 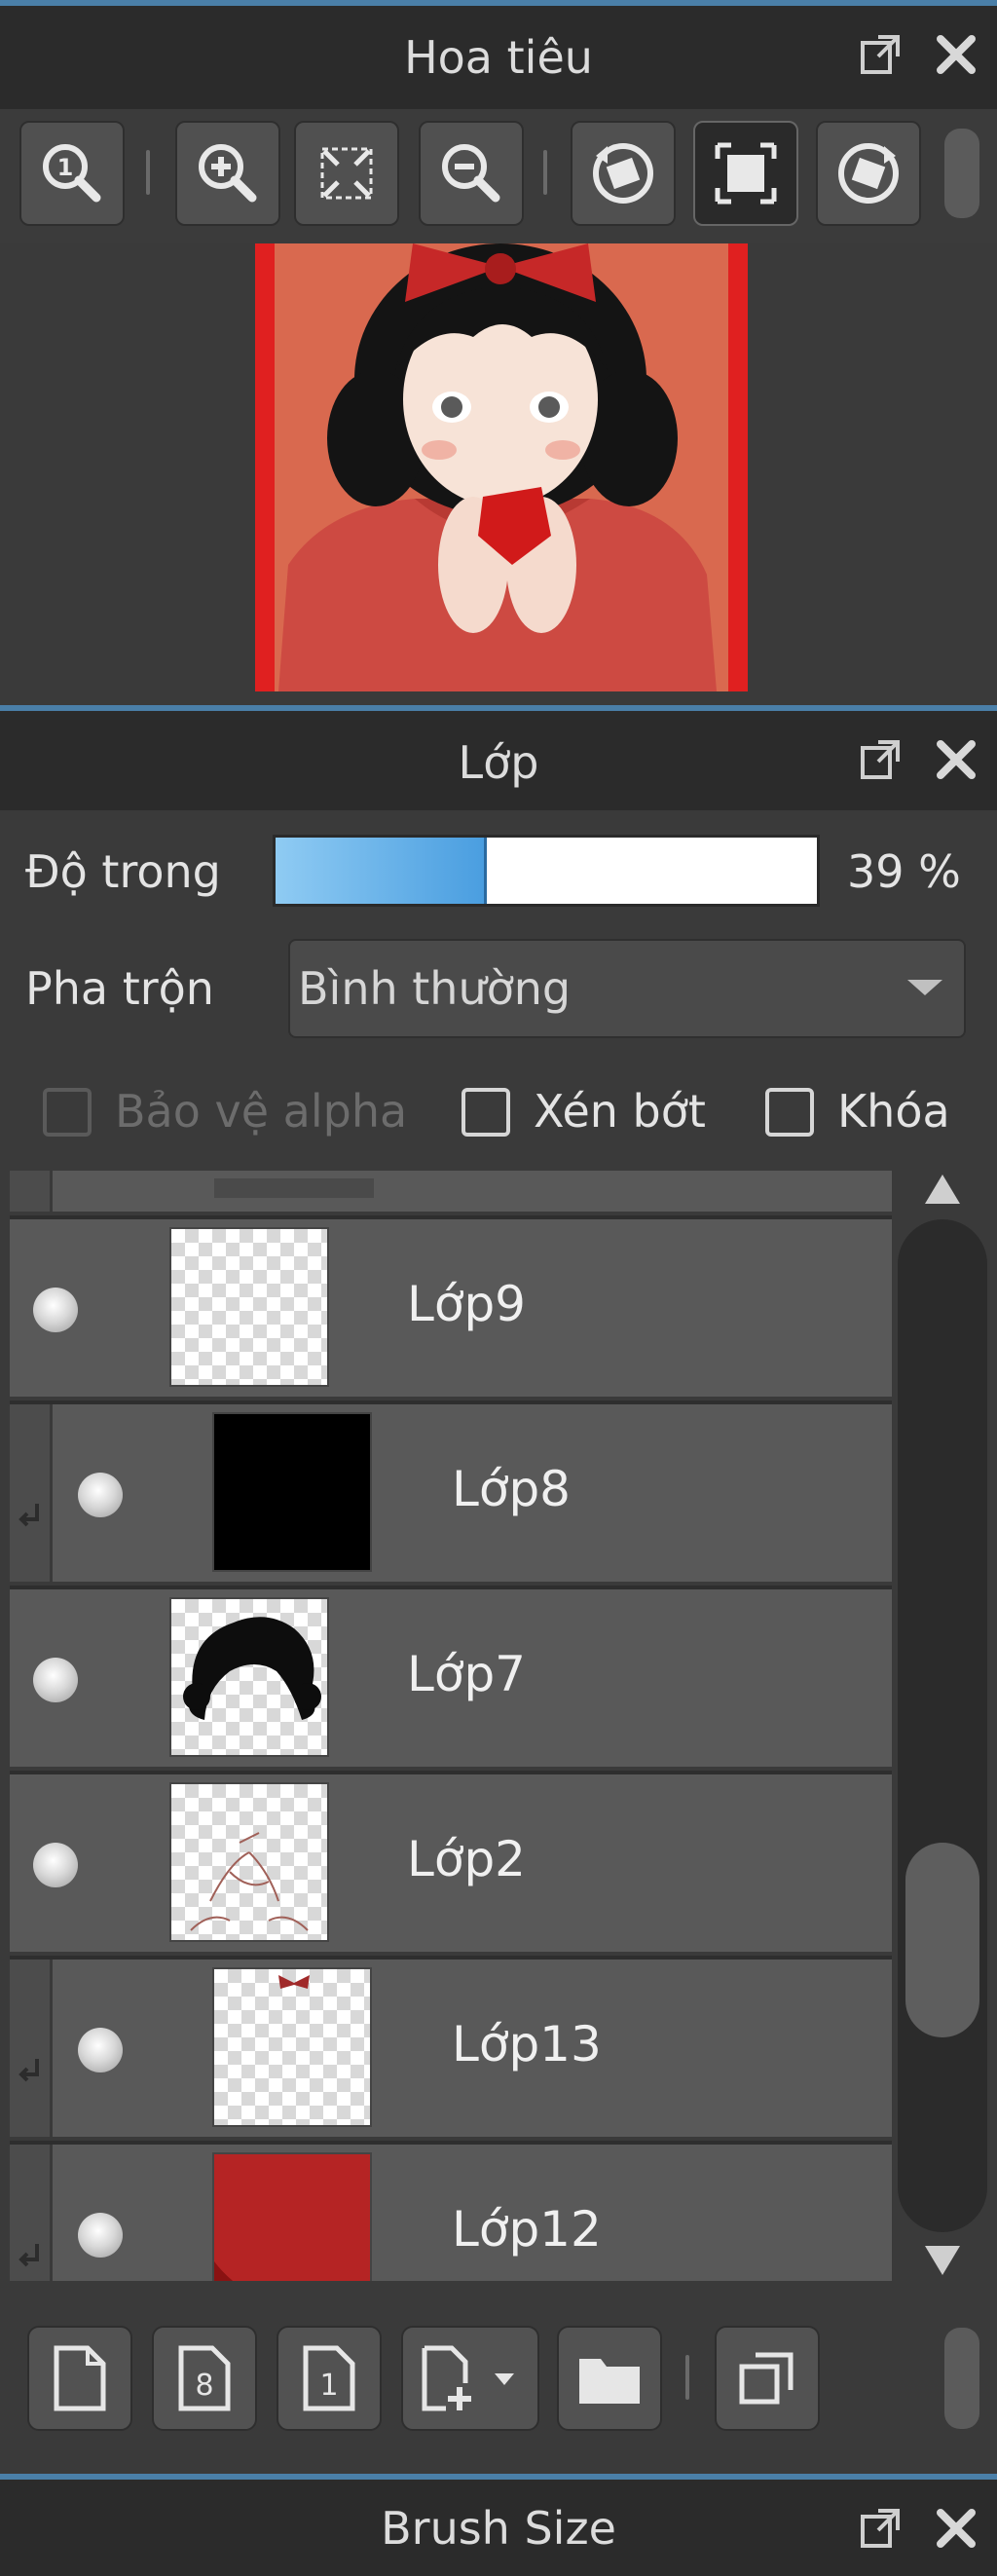 I want to click on zoom-actual-size-icon: 1, so click(x=72, y=173).